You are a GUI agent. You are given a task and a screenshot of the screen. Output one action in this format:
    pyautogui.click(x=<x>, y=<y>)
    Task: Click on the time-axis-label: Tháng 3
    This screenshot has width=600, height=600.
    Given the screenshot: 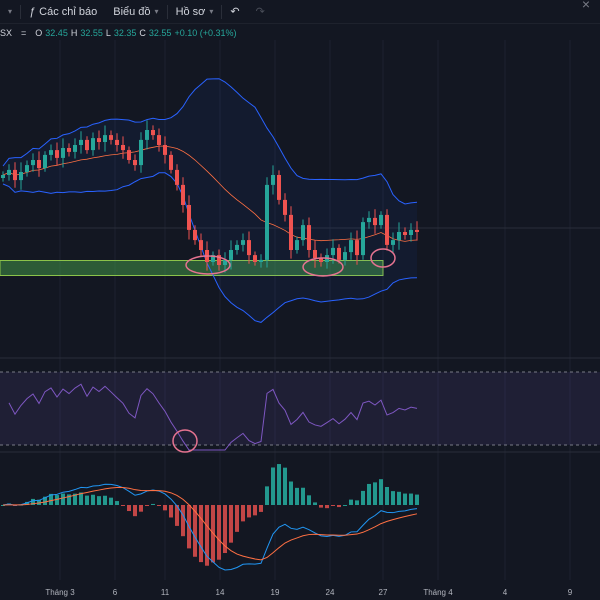 What is the action you would take?
    pyautogui.click(x=60, y=592)
    